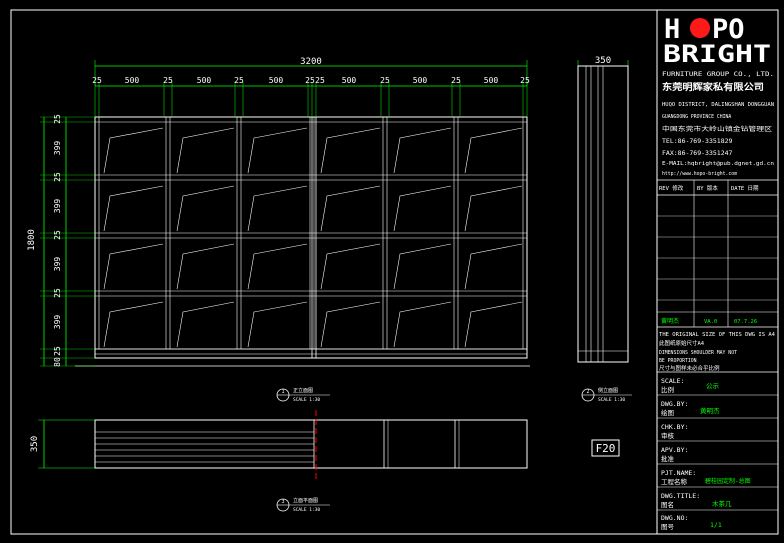 The image size is (784, 543). I want to click on drawn-by-value: 黄明杰, so click(710, 410).